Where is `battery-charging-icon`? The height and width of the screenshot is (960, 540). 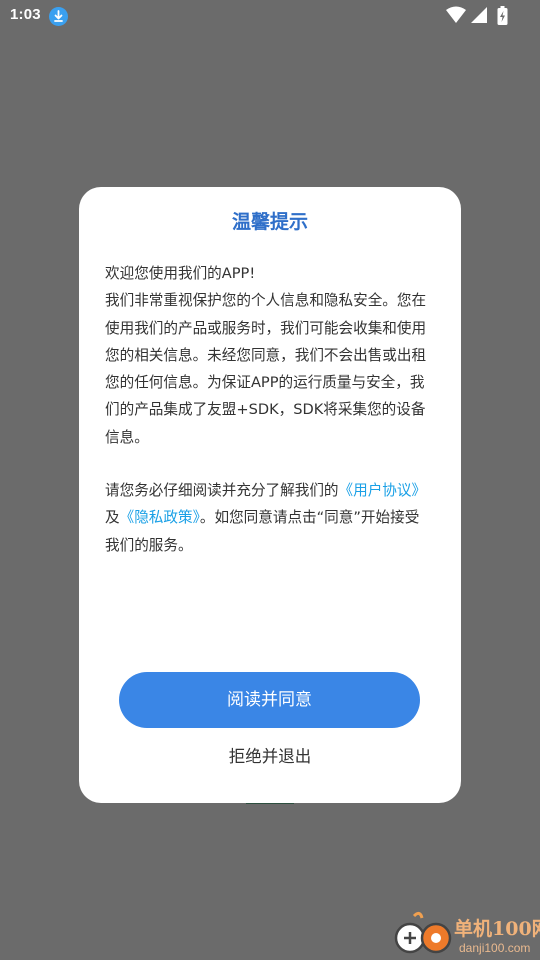
battery-charging-icon is located at coordinates (502, 15).